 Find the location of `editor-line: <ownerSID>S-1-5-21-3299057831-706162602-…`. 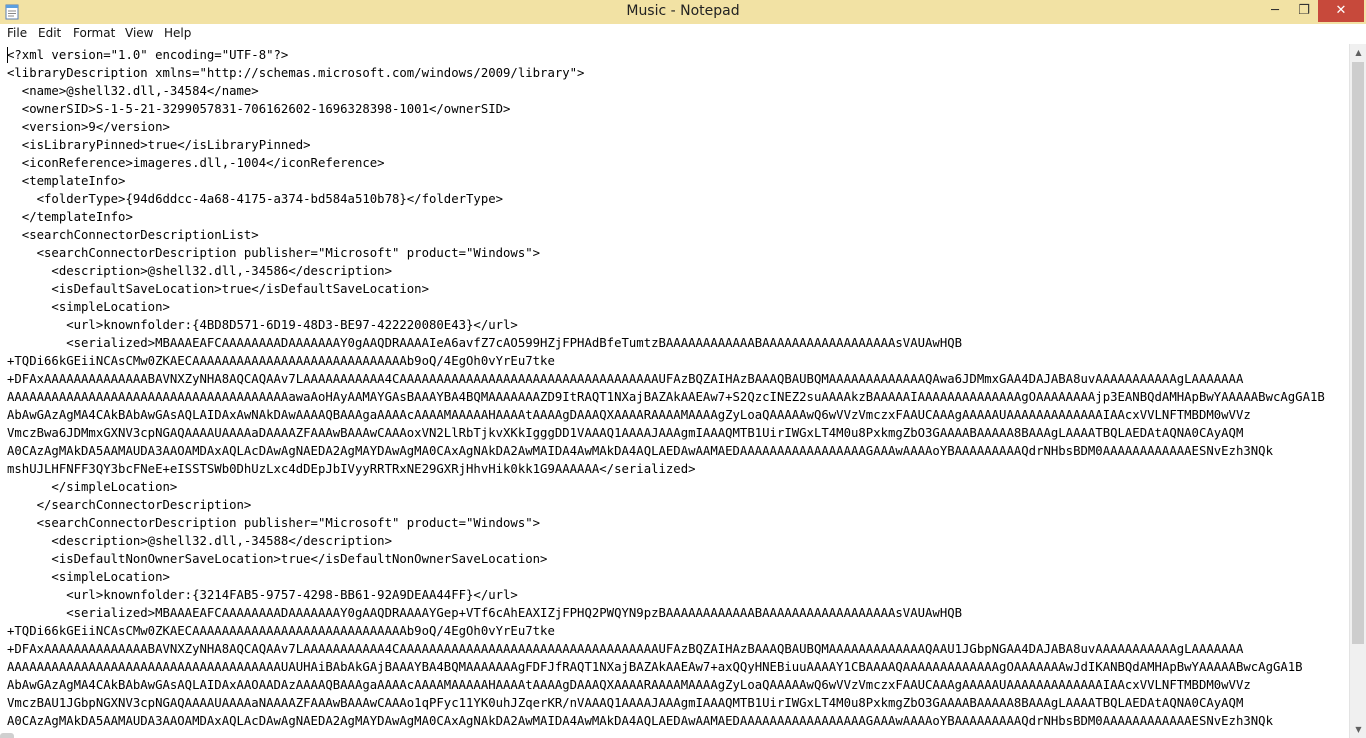

editor-line: <ownerSID>S-1-5-21-3299057831-706162602-… is located at coordinates (666, 109).